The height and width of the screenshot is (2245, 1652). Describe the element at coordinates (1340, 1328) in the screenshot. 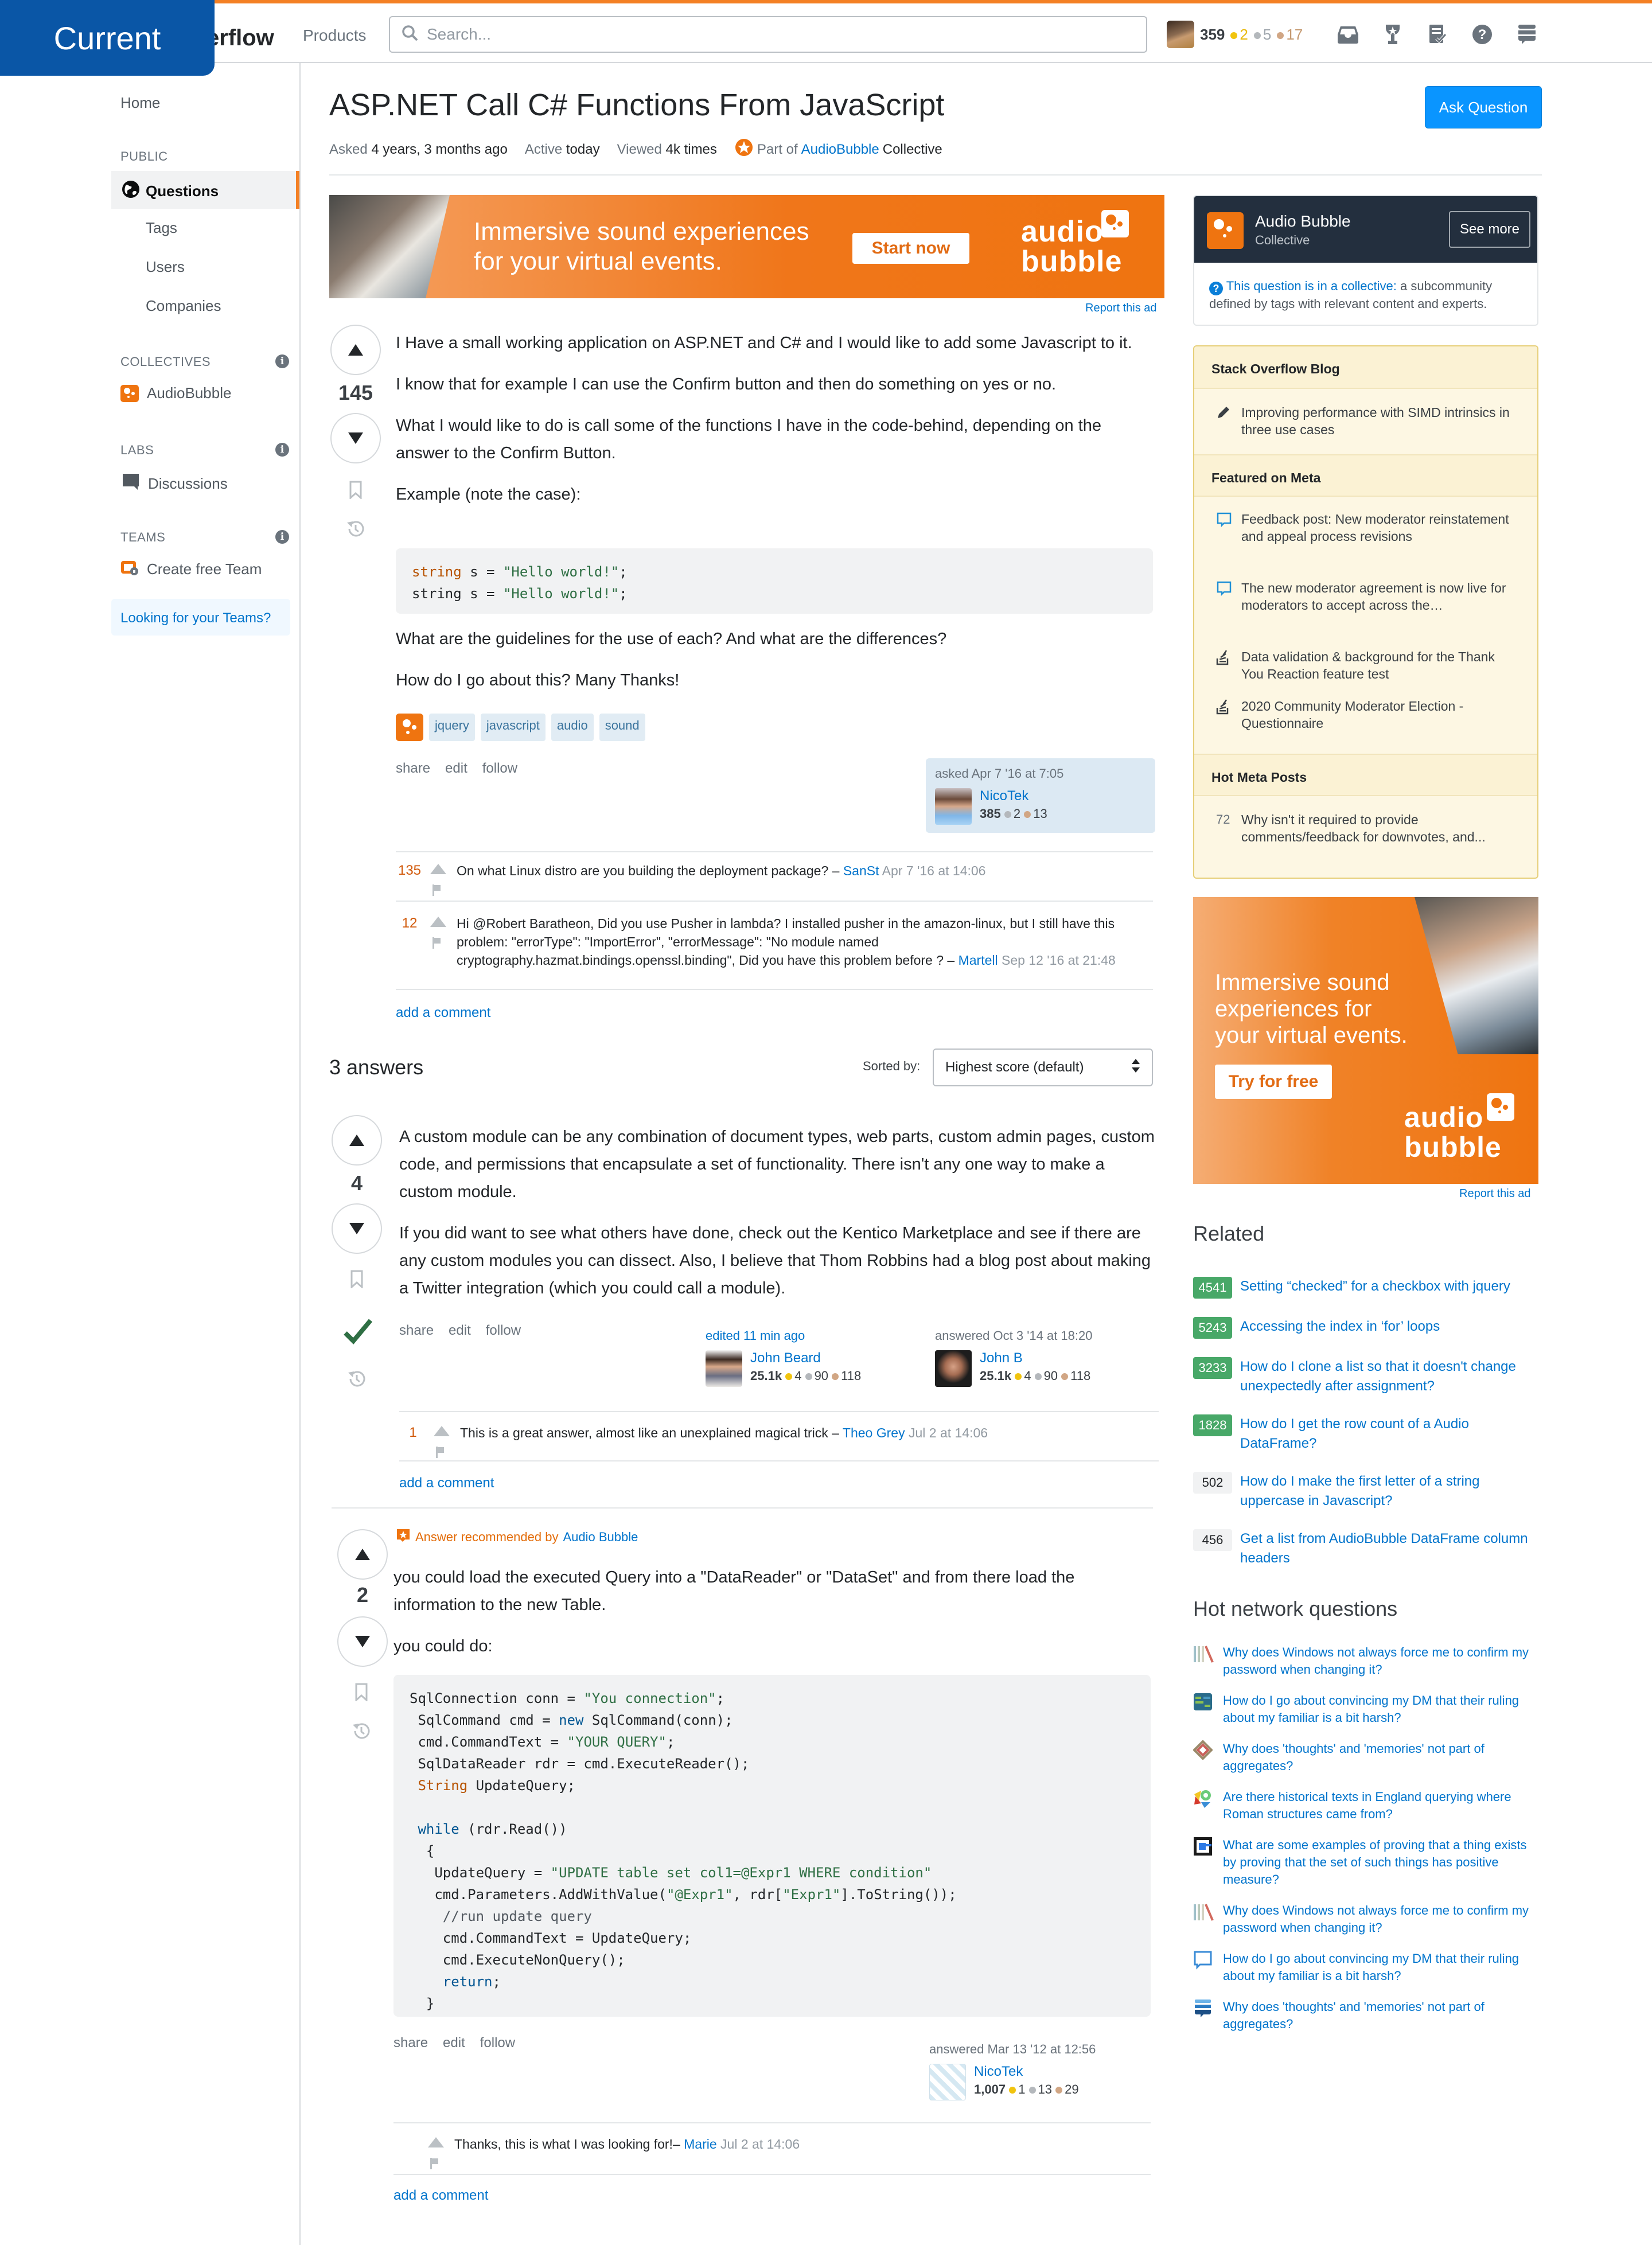

I see `related-link: Accessing the index in ‘for’ loops` at that location.